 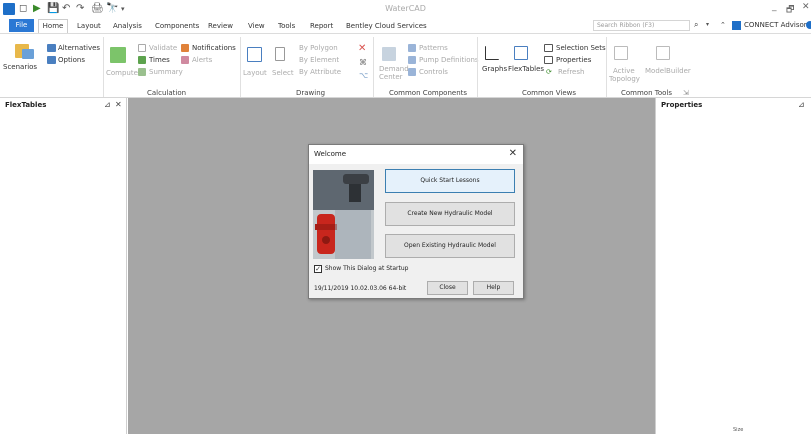 What do you see at coordinates (53, 26) in the screenshot?
I see `tab-home: Home` at bounding box center [53, 26].